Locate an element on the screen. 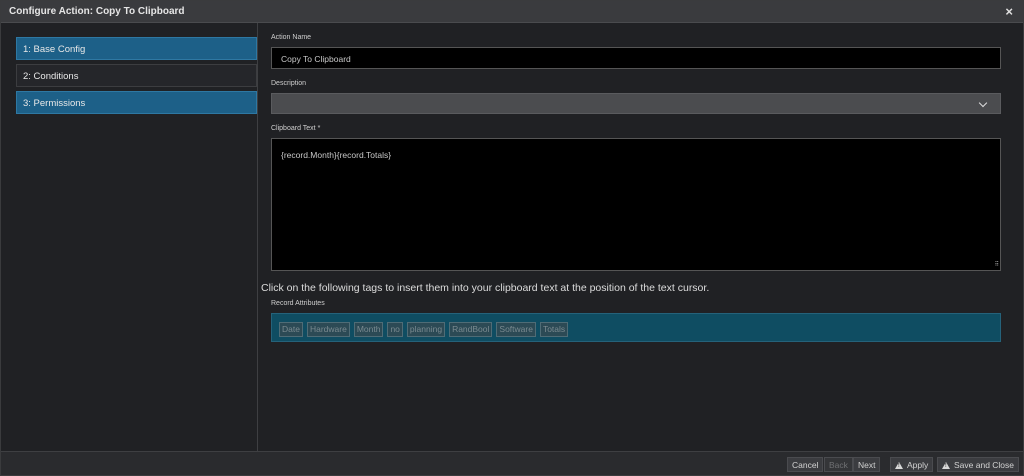 This screenshot has height=476, width=1024. dialog-footer: Cancel Back Next Apply Save and Close is located at coordinates (512, 463).